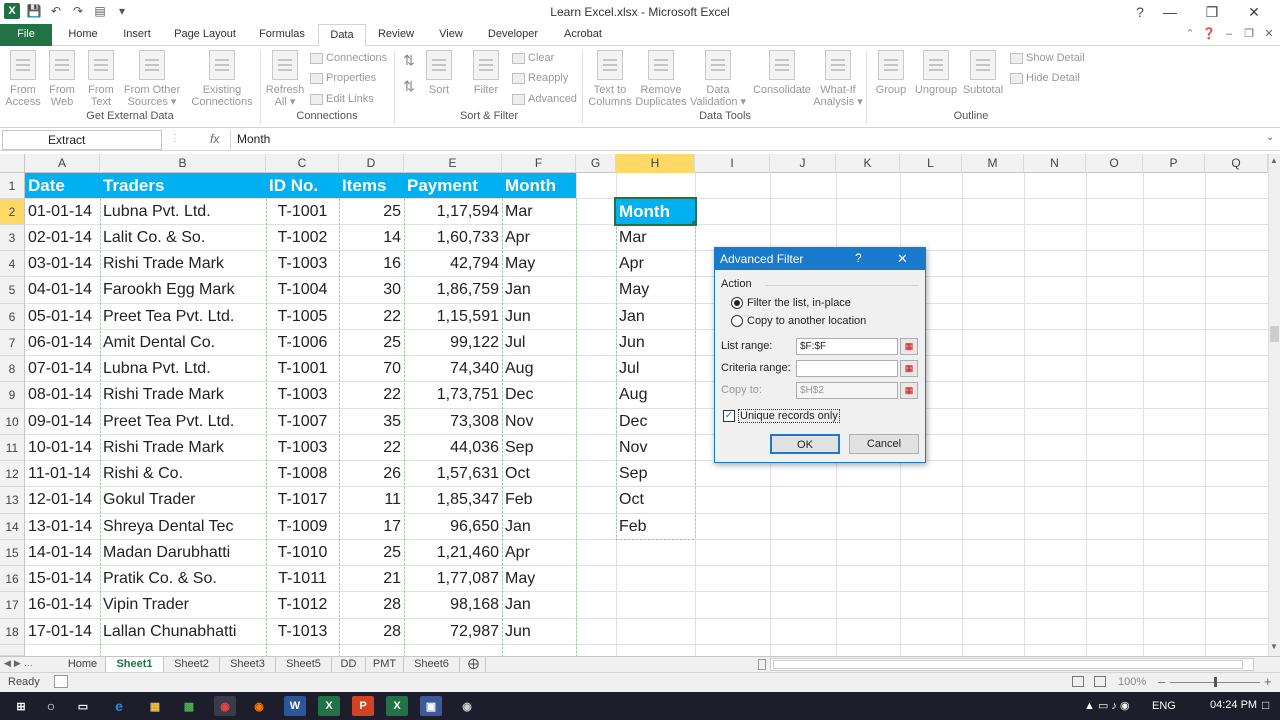 Image resolution: width=1280 pixels, height=720 pixels. I want to click on list-range-input: $F:$F, so click(847, 346).